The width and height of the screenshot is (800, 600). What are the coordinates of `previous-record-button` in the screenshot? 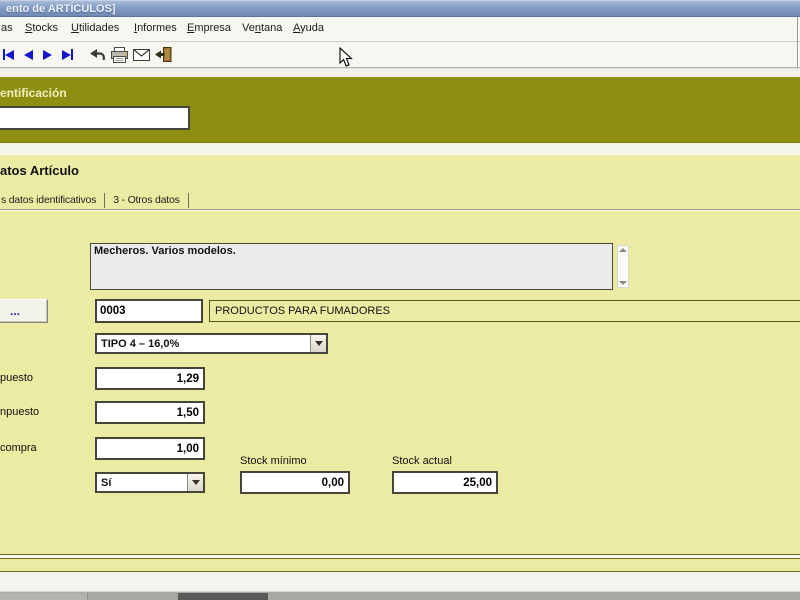 It's located at (28, 55).